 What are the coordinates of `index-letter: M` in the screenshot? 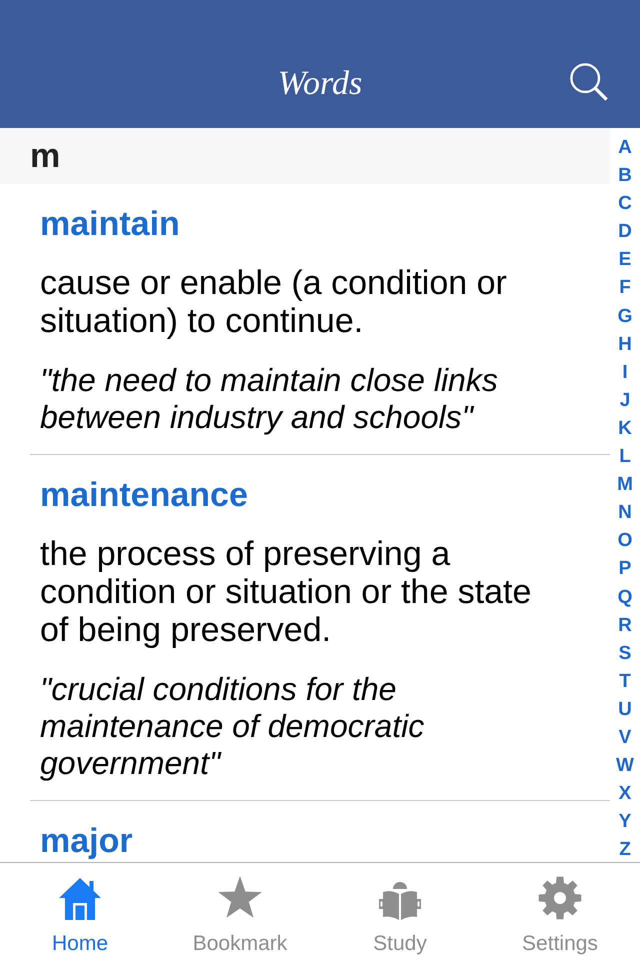 It's located at (625, 485).